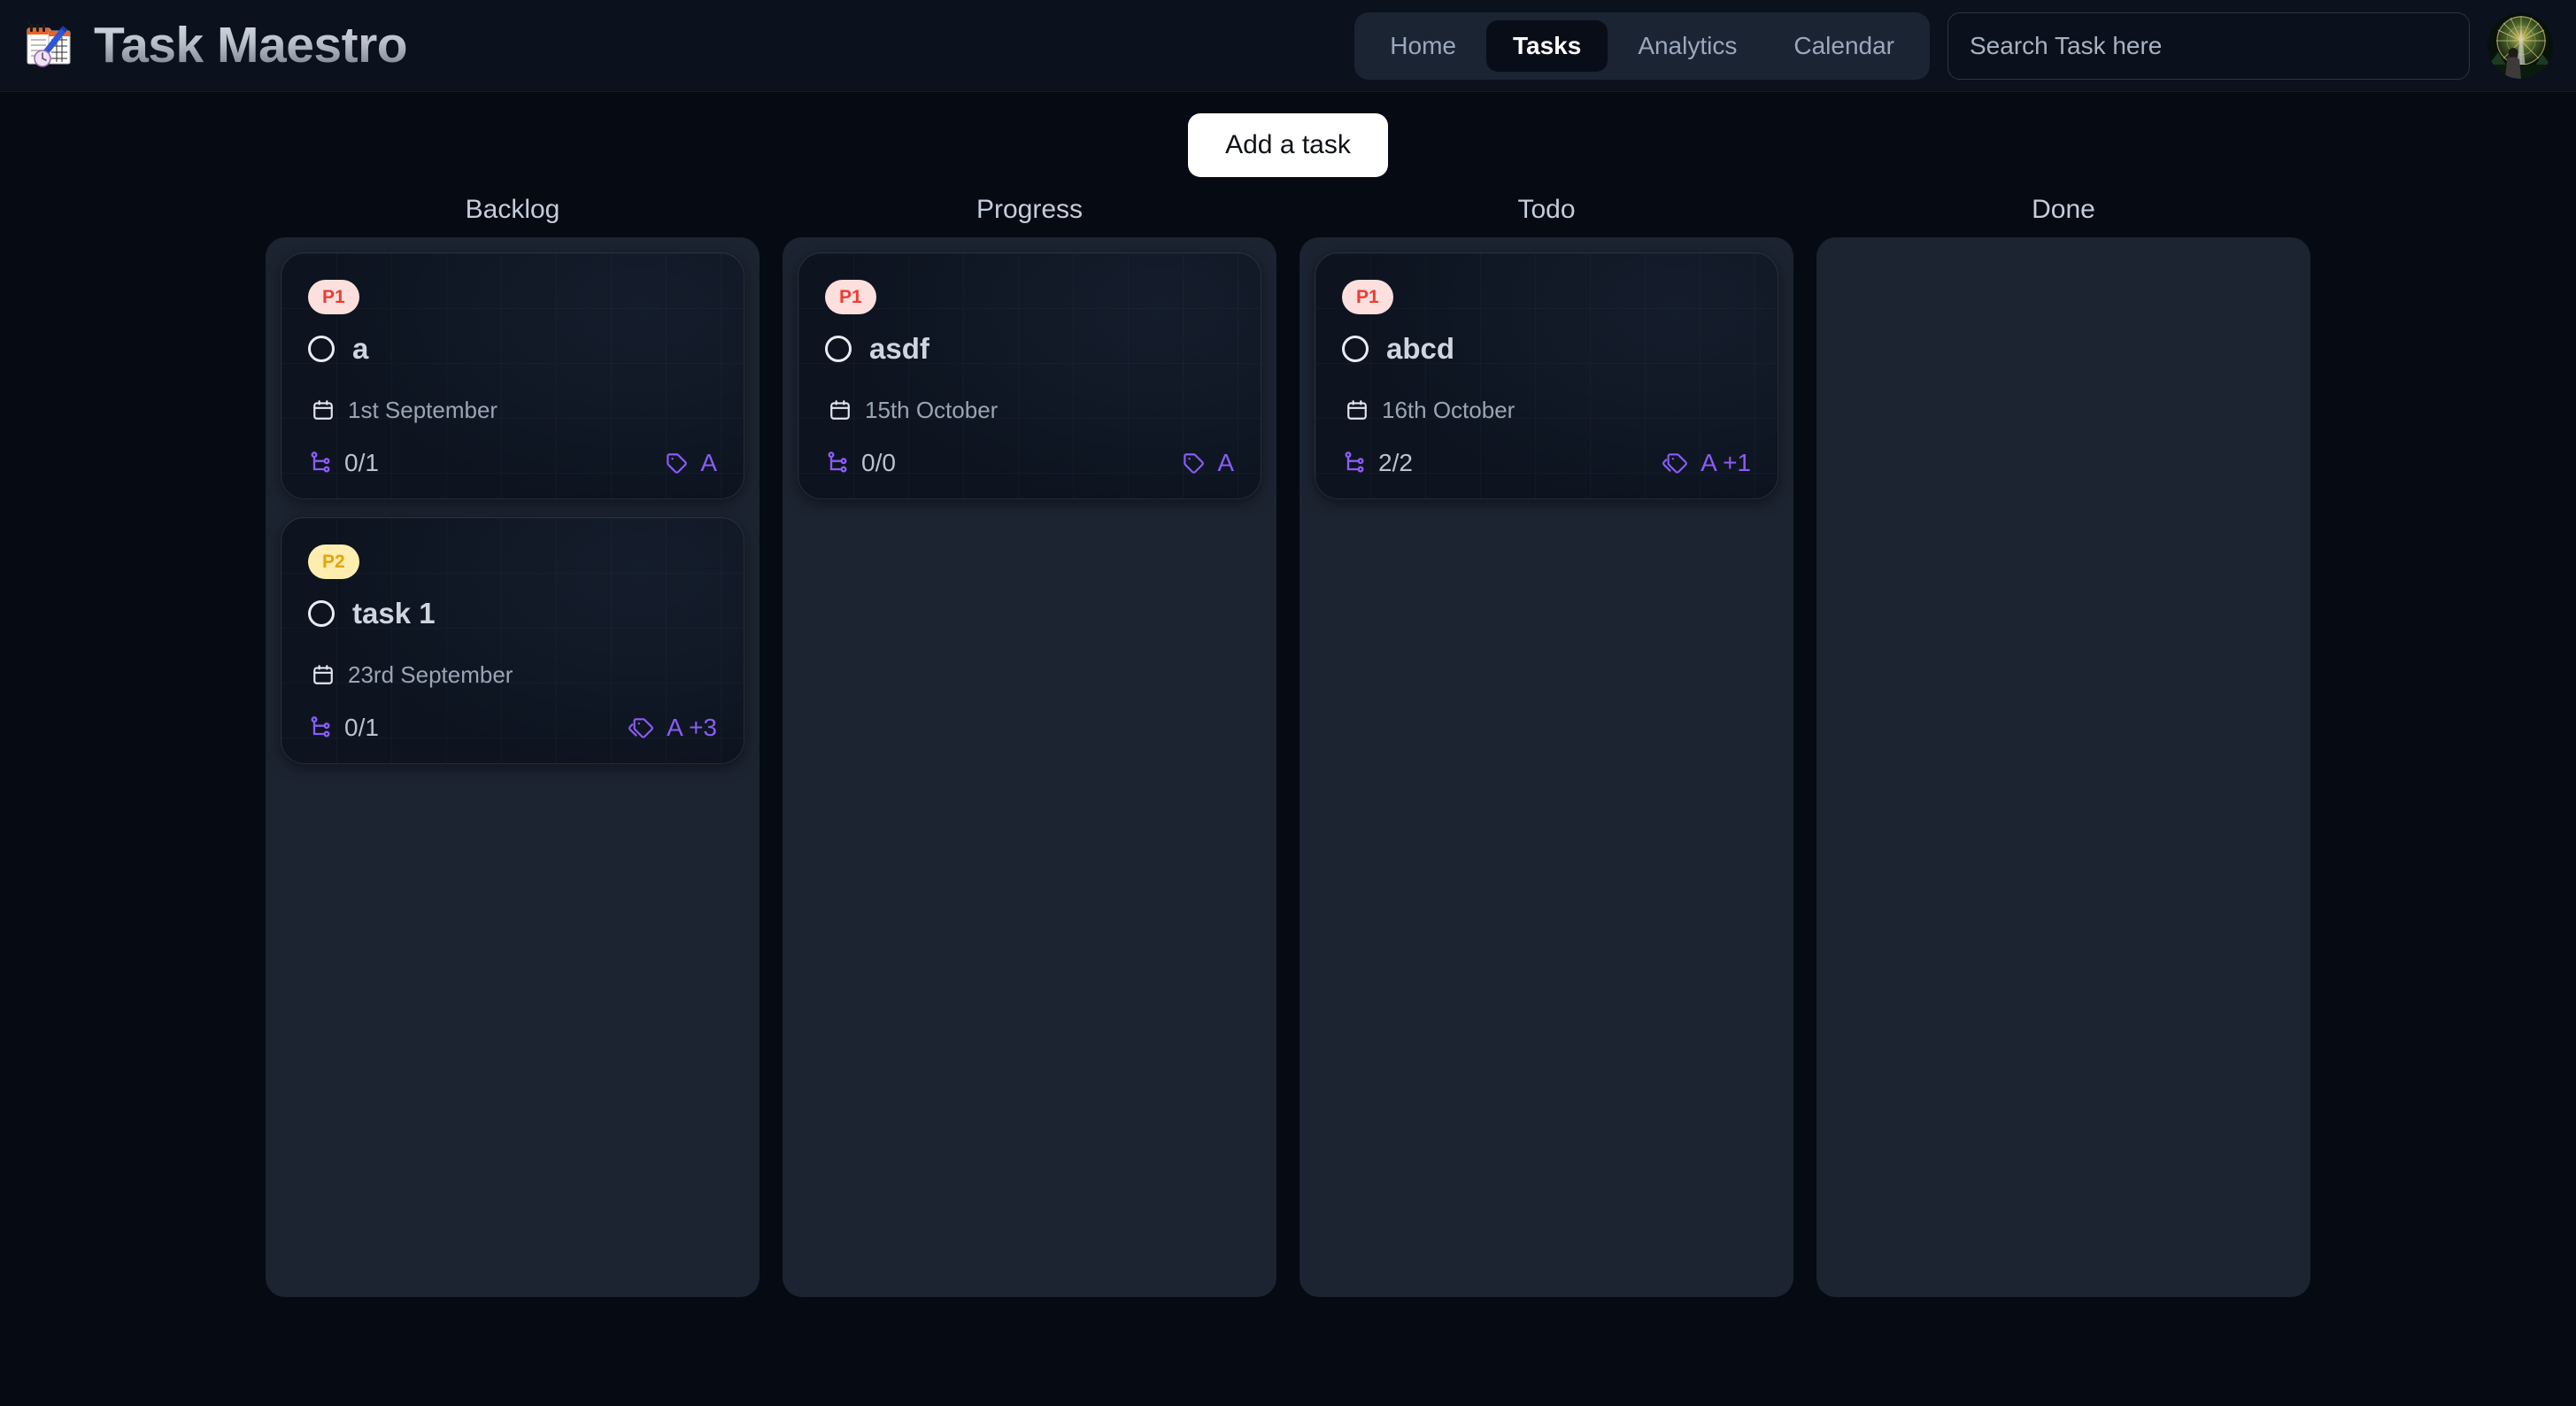 The width and height of the screenshot is (2576, 1406). What do you see at coordinates (1546, 409) in the screenshot?
I see `due-date: 16th October` at bounding box center [1546, 409].